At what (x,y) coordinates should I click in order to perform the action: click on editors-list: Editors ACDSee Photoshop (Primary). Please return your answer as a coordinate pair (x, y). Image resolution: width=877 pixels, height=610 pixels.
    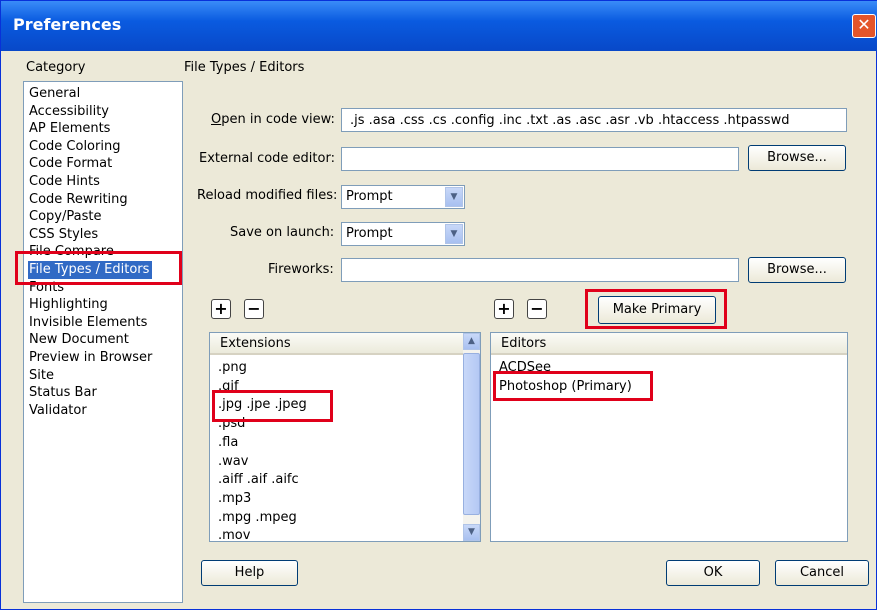
    Looking at the image, I should click on (669, 437).